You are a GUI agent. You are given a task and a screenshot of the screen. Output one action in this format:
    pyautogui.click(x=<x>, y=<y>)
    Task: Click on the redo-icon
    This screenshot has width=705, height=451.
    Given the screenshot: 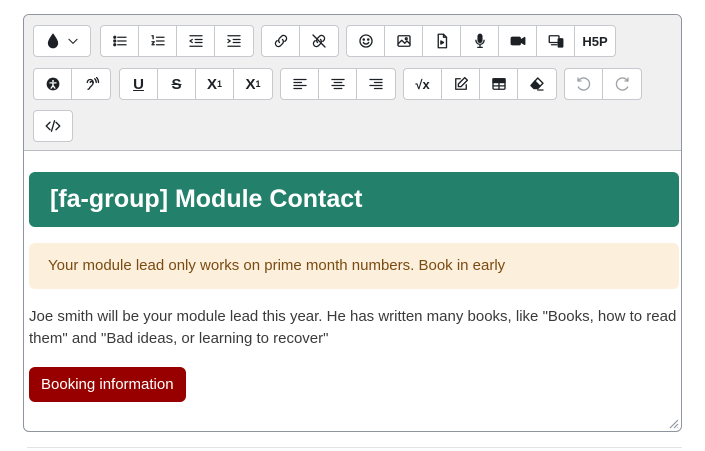 What is the action you would take?
    pyautogui.click(x=622, y=84)
    